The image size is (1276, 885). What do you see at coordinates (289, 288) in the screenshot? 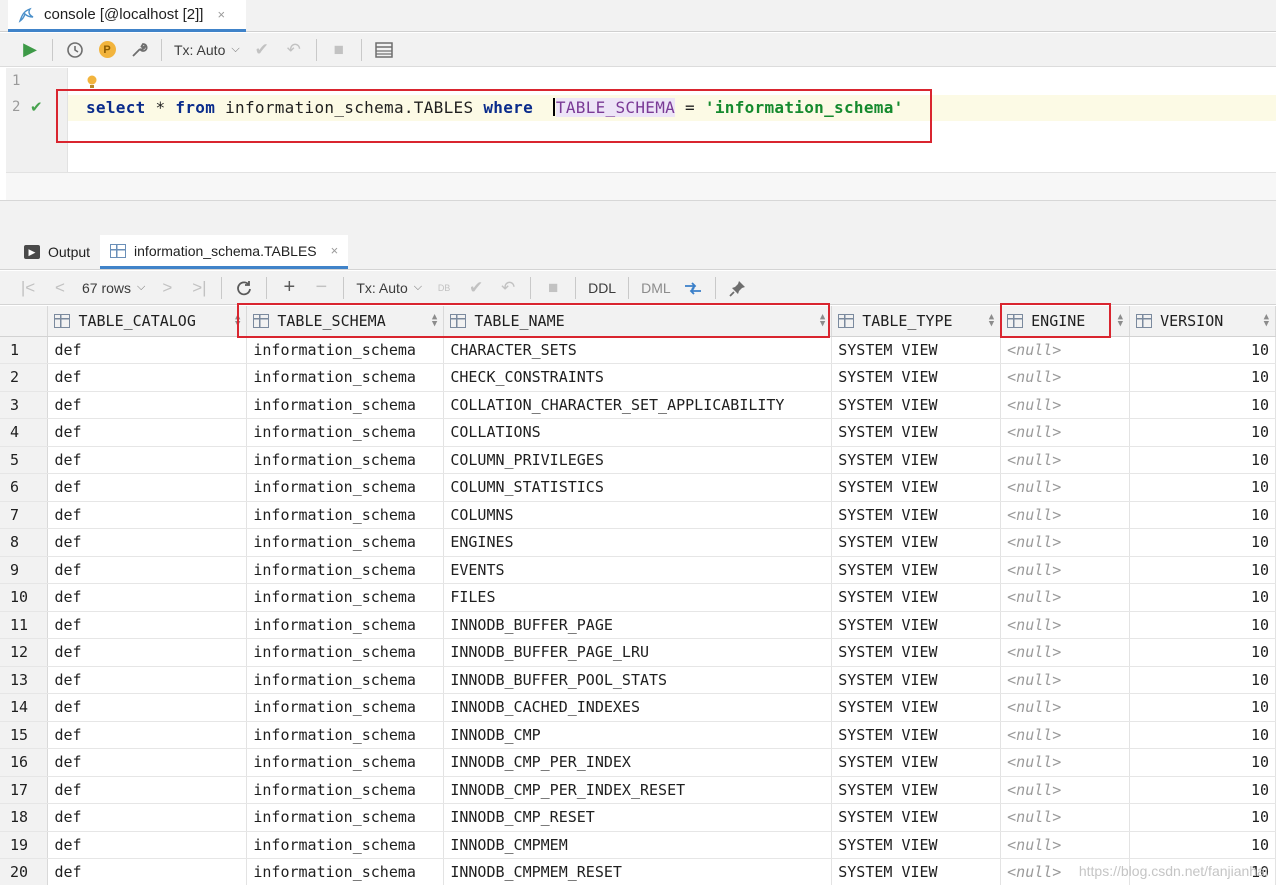
I see `add-row-button: +` at bounding box center [289, 288].